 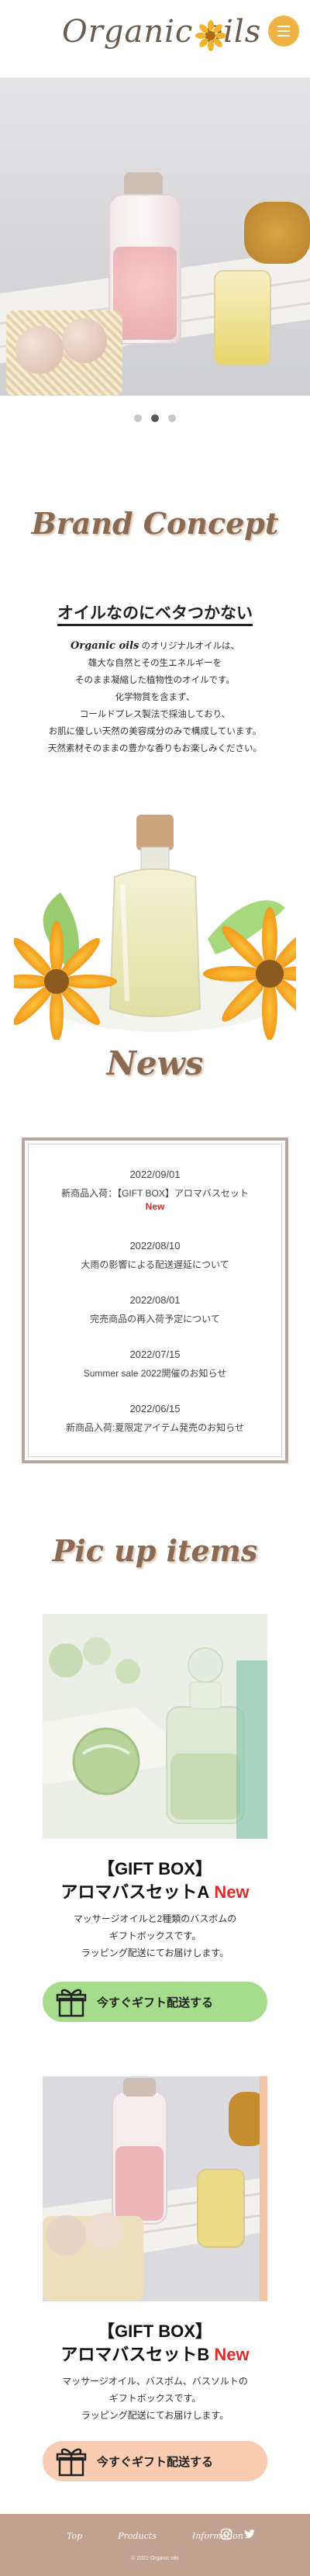 I want to click on gift-delivery-button-a: 今すぐギフト配送する, so click(x=155, y=2002).